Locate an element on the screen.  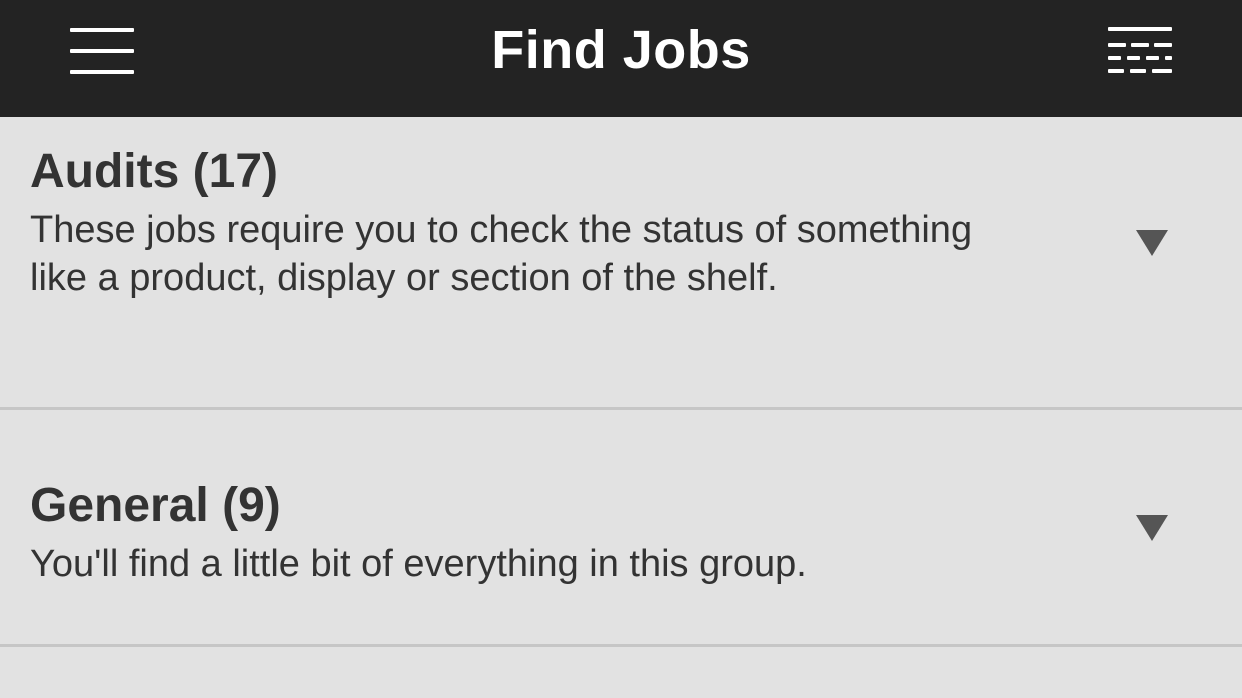
group-title: General (9) is located at coordinates (155, 505).